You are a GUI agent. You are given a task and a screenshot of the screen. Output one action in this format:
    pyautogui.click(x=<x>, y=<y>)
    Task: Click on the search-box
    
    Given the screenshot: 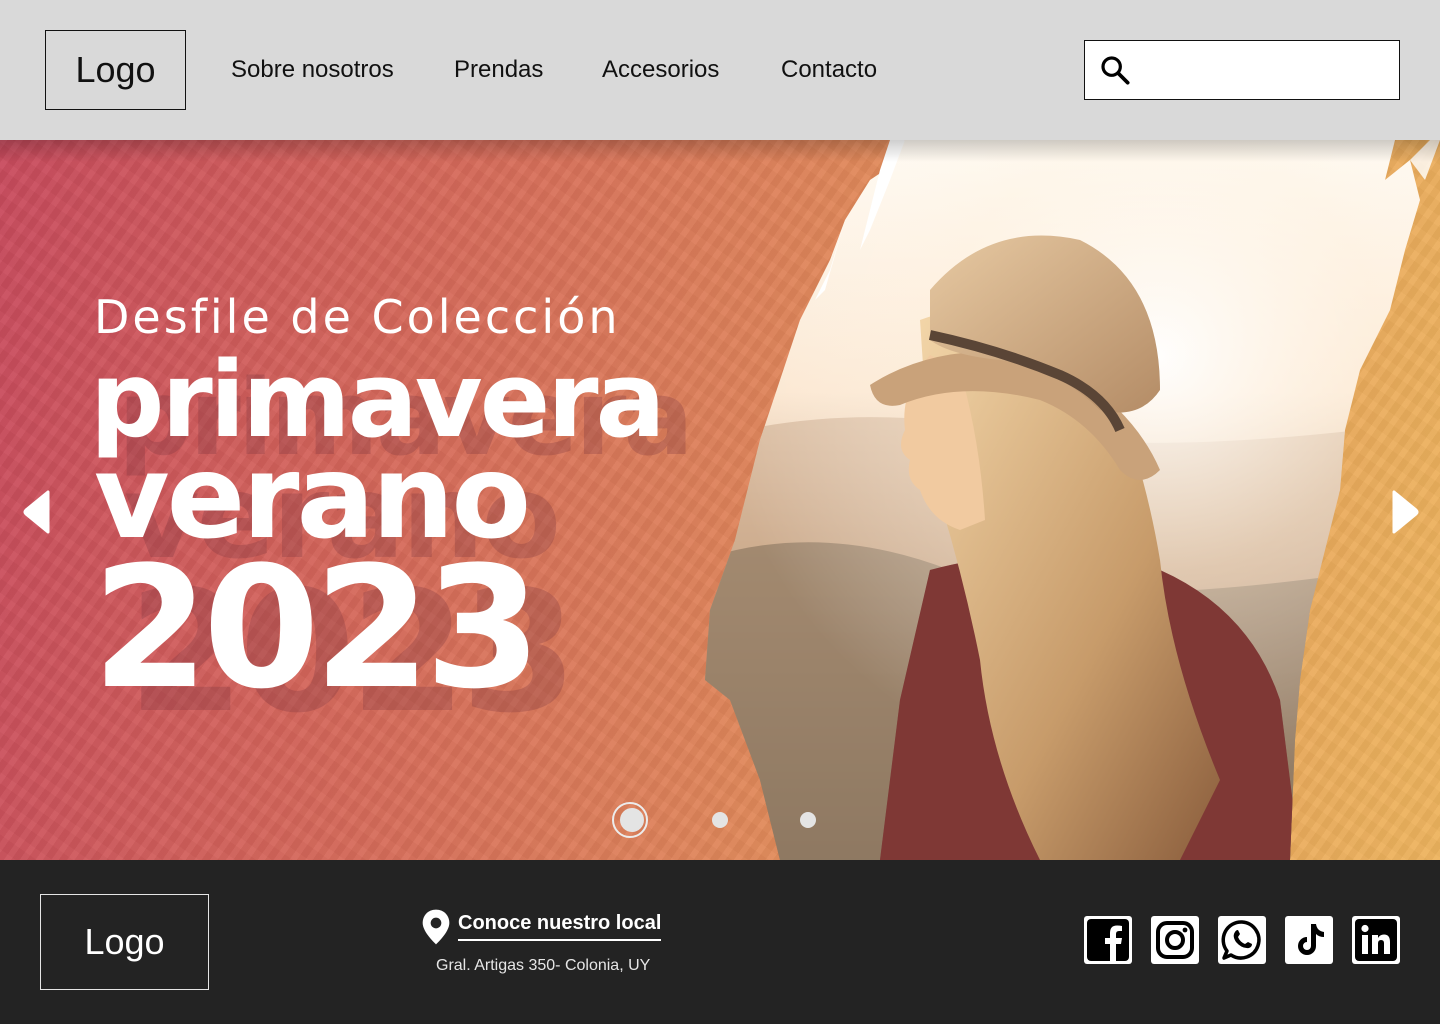 What is the action you would take?
    pyautogui.click(x=1242, y=70)
    